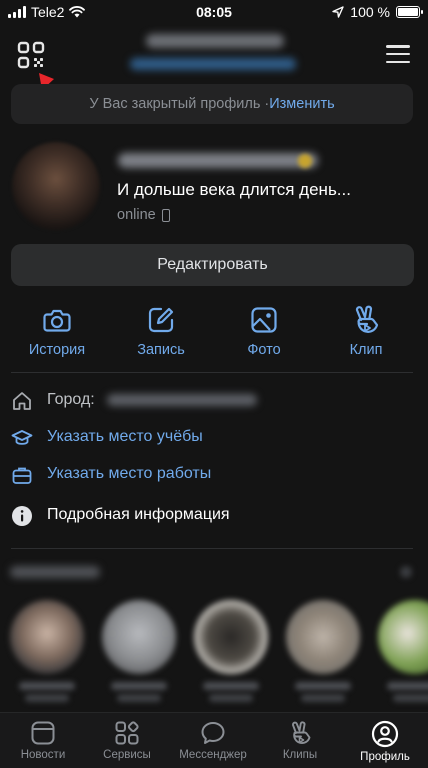 Image resolution: width=428 pixels, height=768 pixels. Describe the element at coordinates (43, 733) in the screenshot. I see `news-icon` at that location.